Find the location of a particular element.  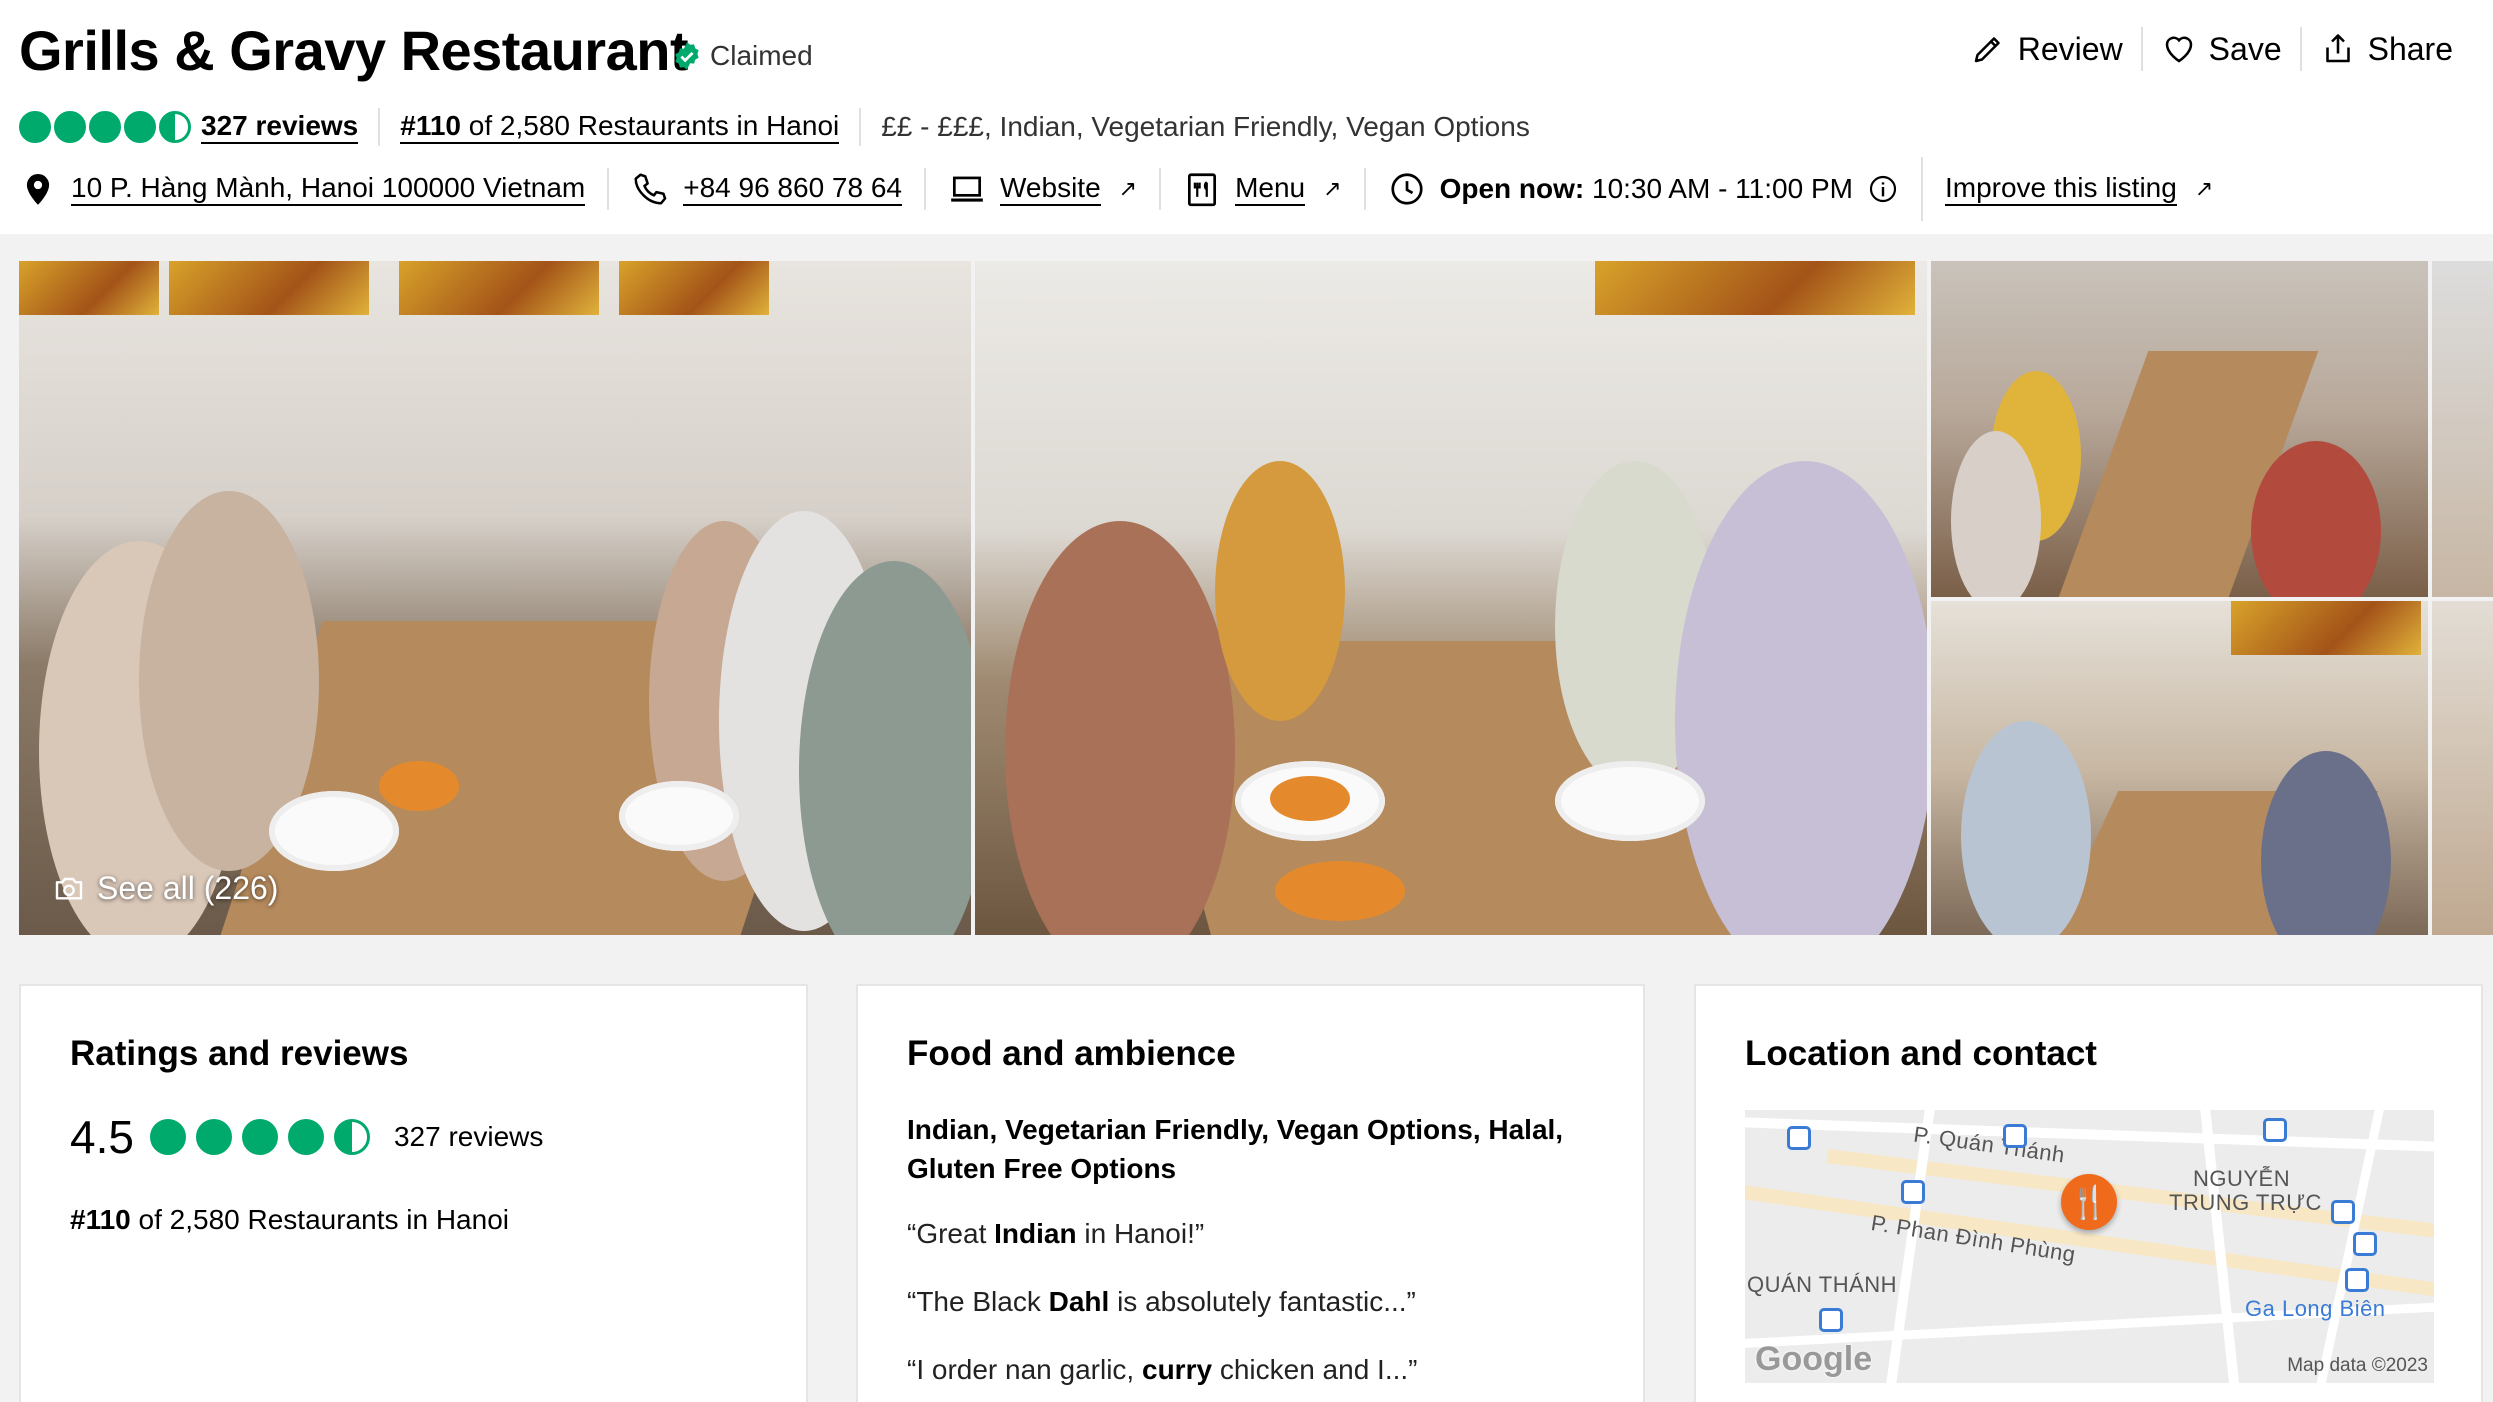

map-label: Ga Long Biên is located at coordinates (2315, 1308).